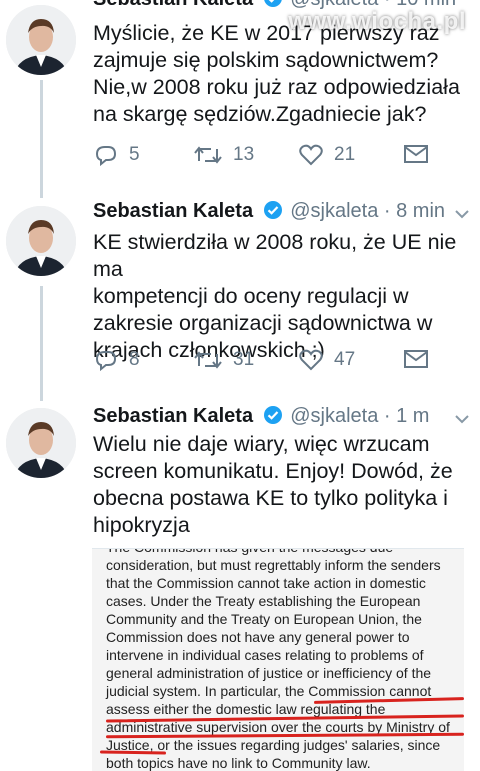 This screenshot has height=771, width=480. What do you see at coordinates (345, 359) in the screenshot?
I see `like-count: 47` at bounding box center [345, 359].